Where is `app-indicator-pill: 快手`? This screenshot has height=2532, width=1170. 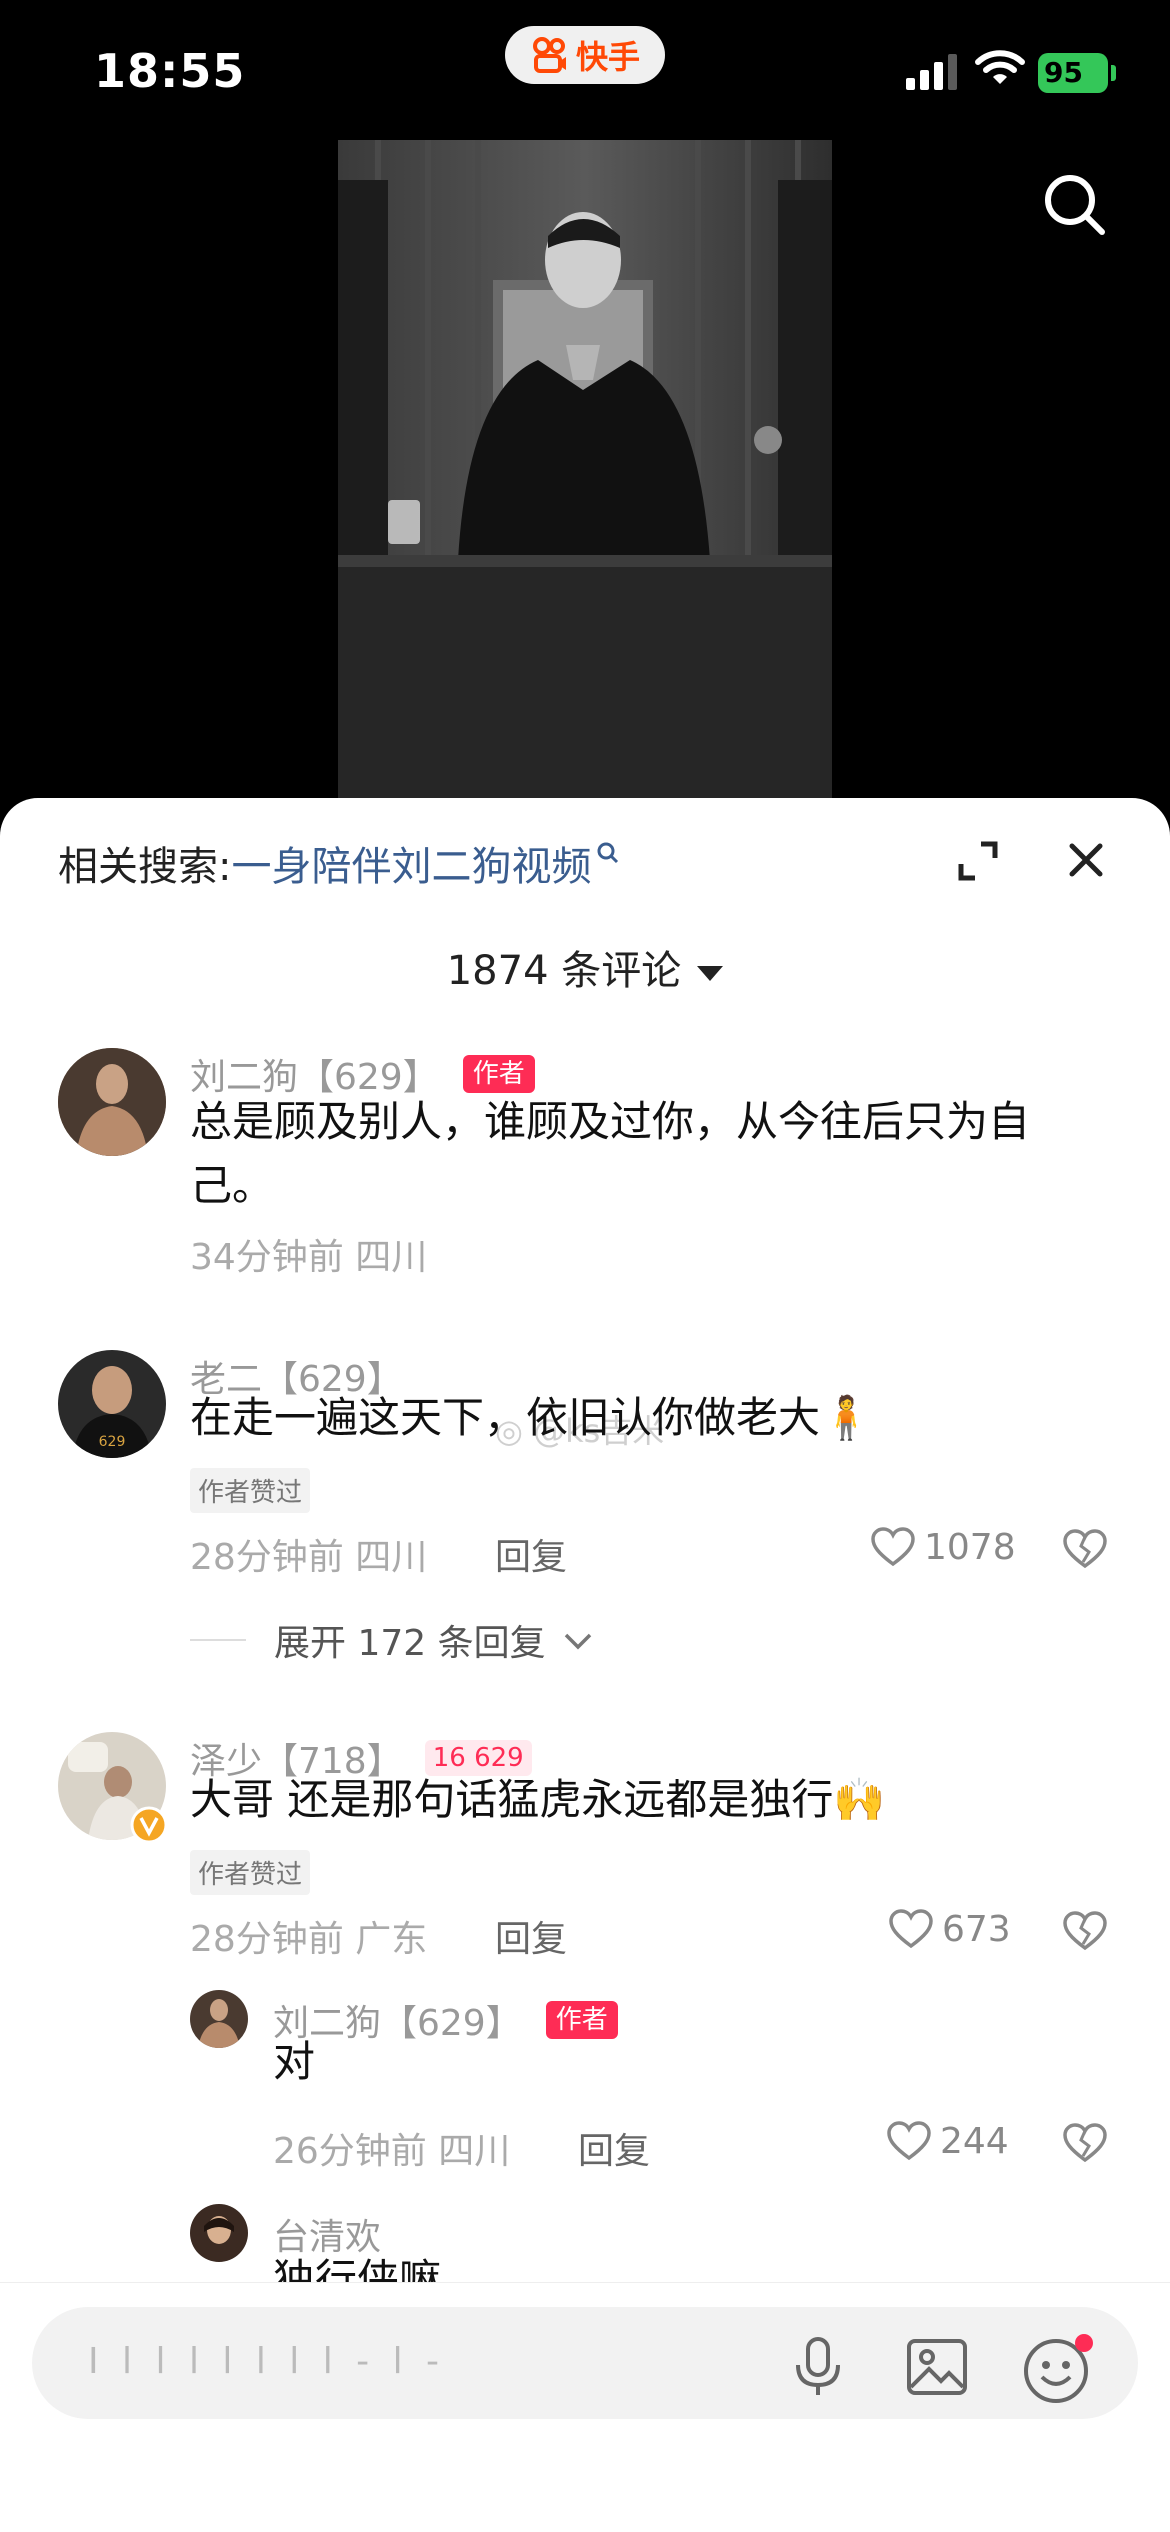 app-indicator-pill: 快手 is located at coordinates (585, 55).